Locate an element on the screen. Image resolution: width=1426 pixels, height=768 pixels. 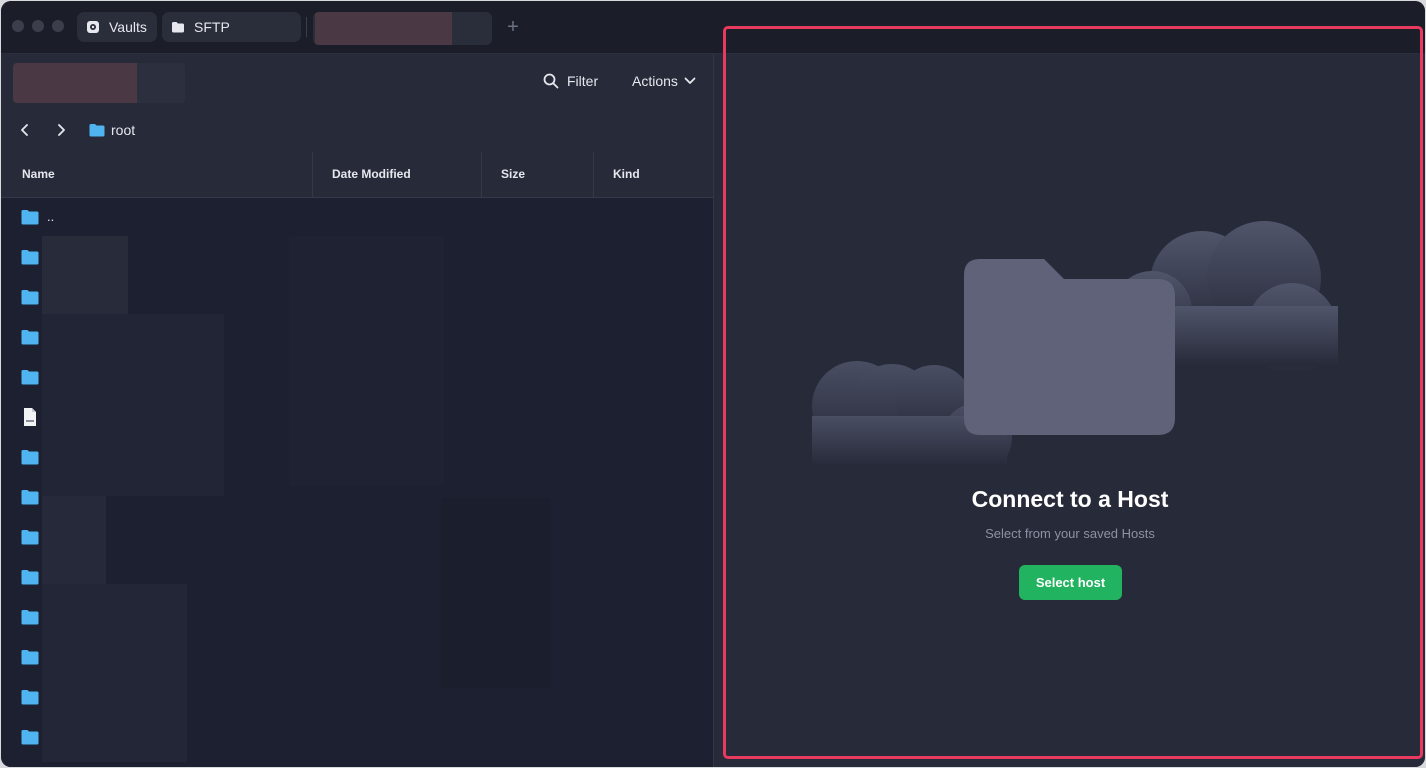
tab-vaults: Vaults is located at coordinates (117, 27).